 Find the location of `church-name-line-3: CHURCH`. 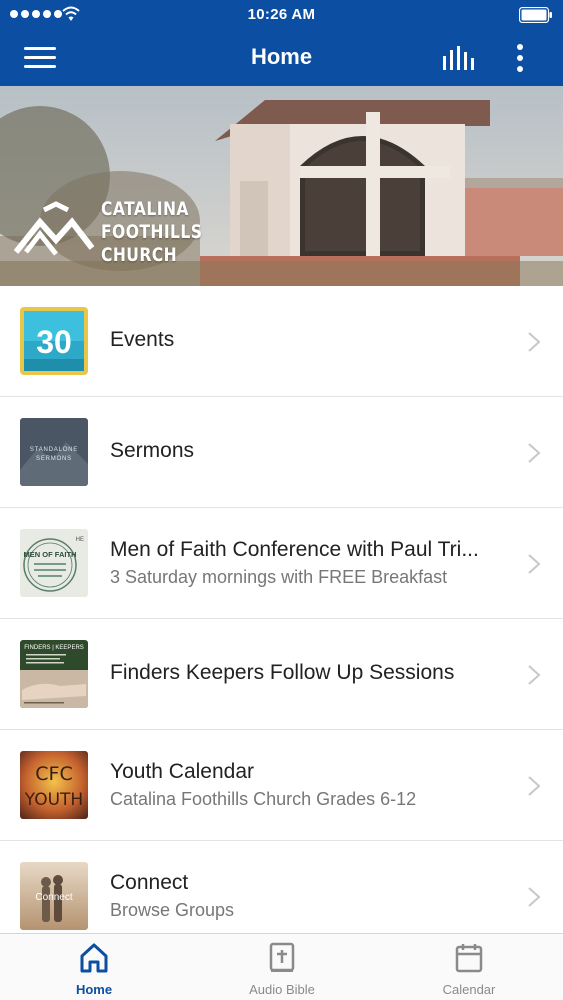

church-name-line-3: CHURCH is located at coordinates (139, 255).